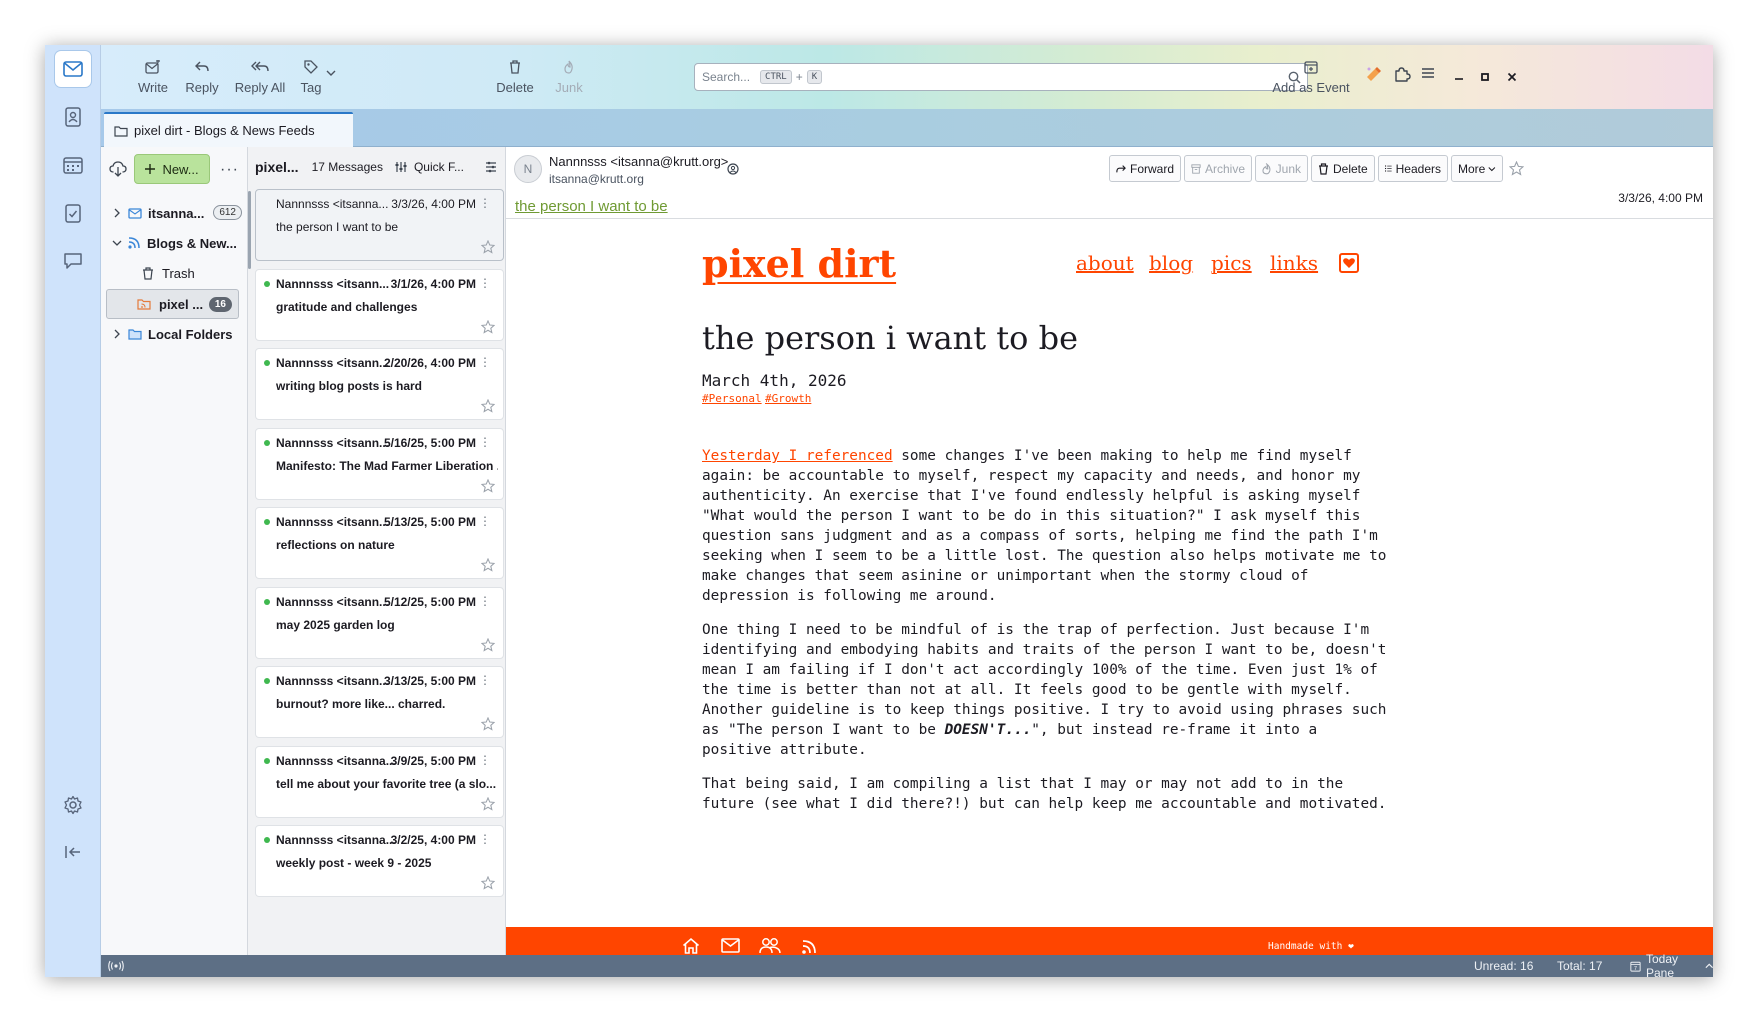 This screenshot has width=1757, height=1023. Describe the element at coordinates (174, 273) in the screenshot. I see `folder-trash: Trash` at that location.